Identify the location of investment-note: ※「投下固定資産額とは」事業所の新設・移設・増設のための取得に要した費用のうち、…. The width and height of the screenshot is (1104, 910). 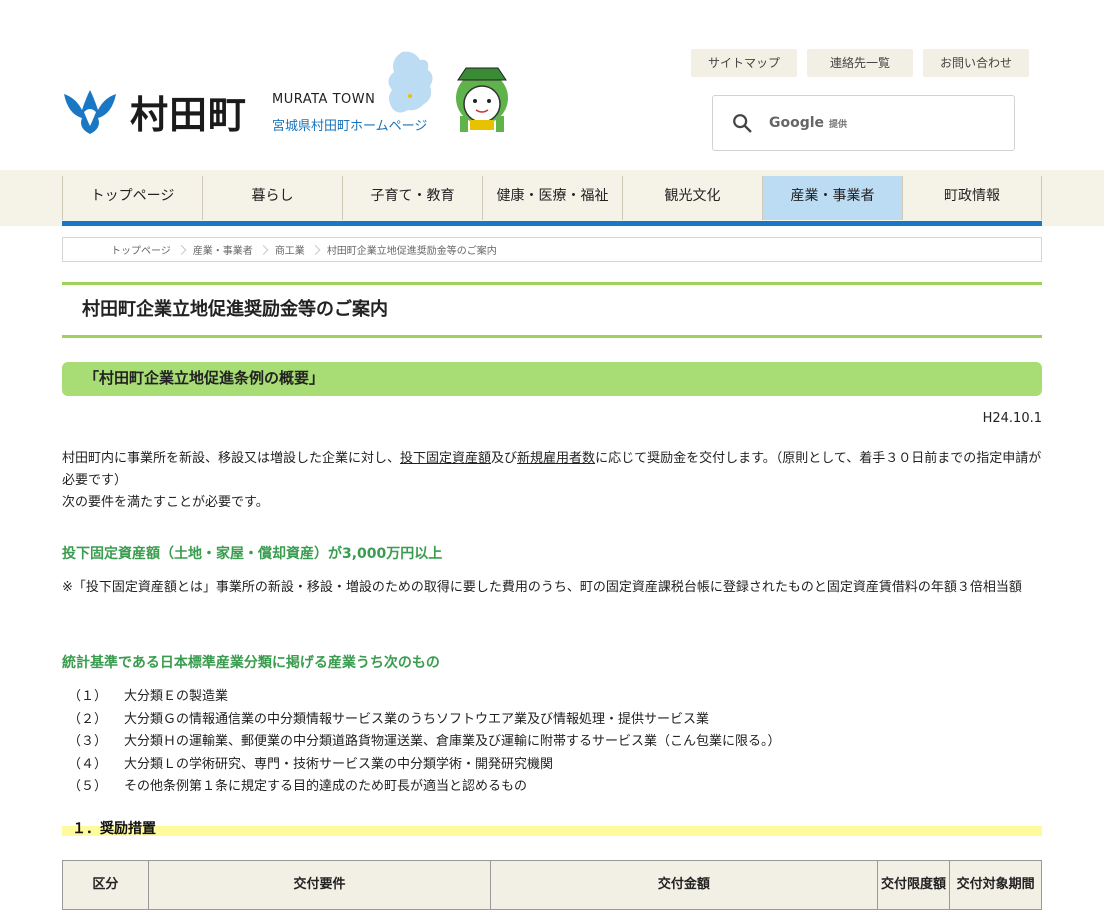
(542, 587).